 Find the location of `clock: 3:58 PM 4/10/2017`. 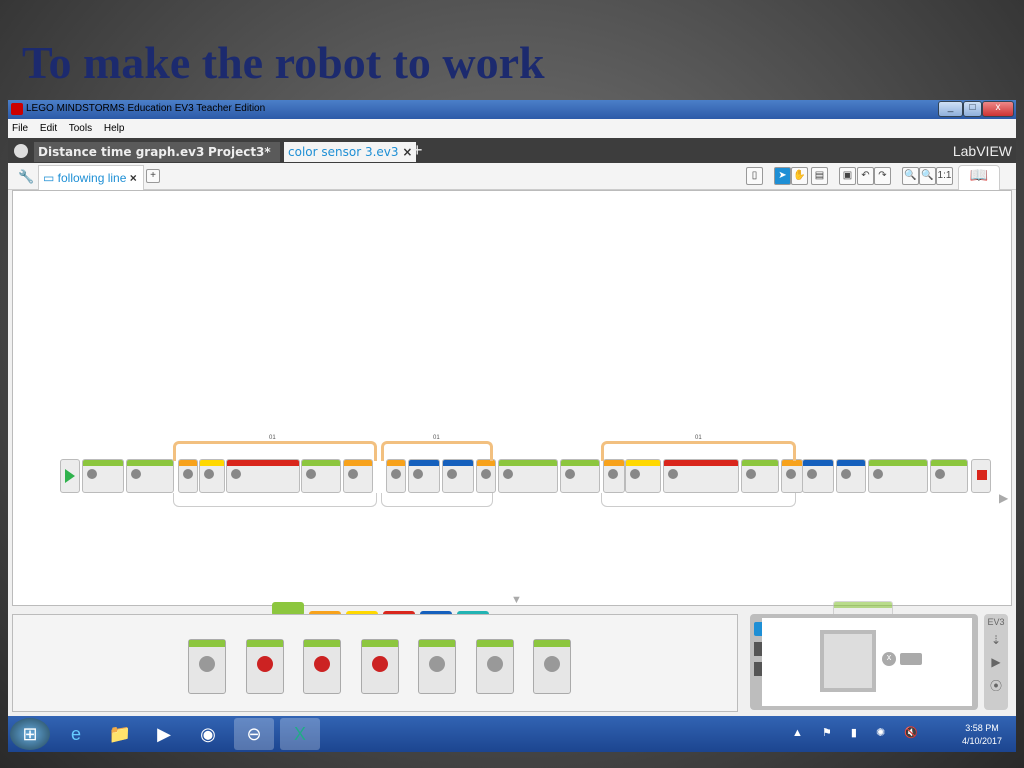

clock: 3:58 PM 4/10/2017 is located at coordinates (982, 735).